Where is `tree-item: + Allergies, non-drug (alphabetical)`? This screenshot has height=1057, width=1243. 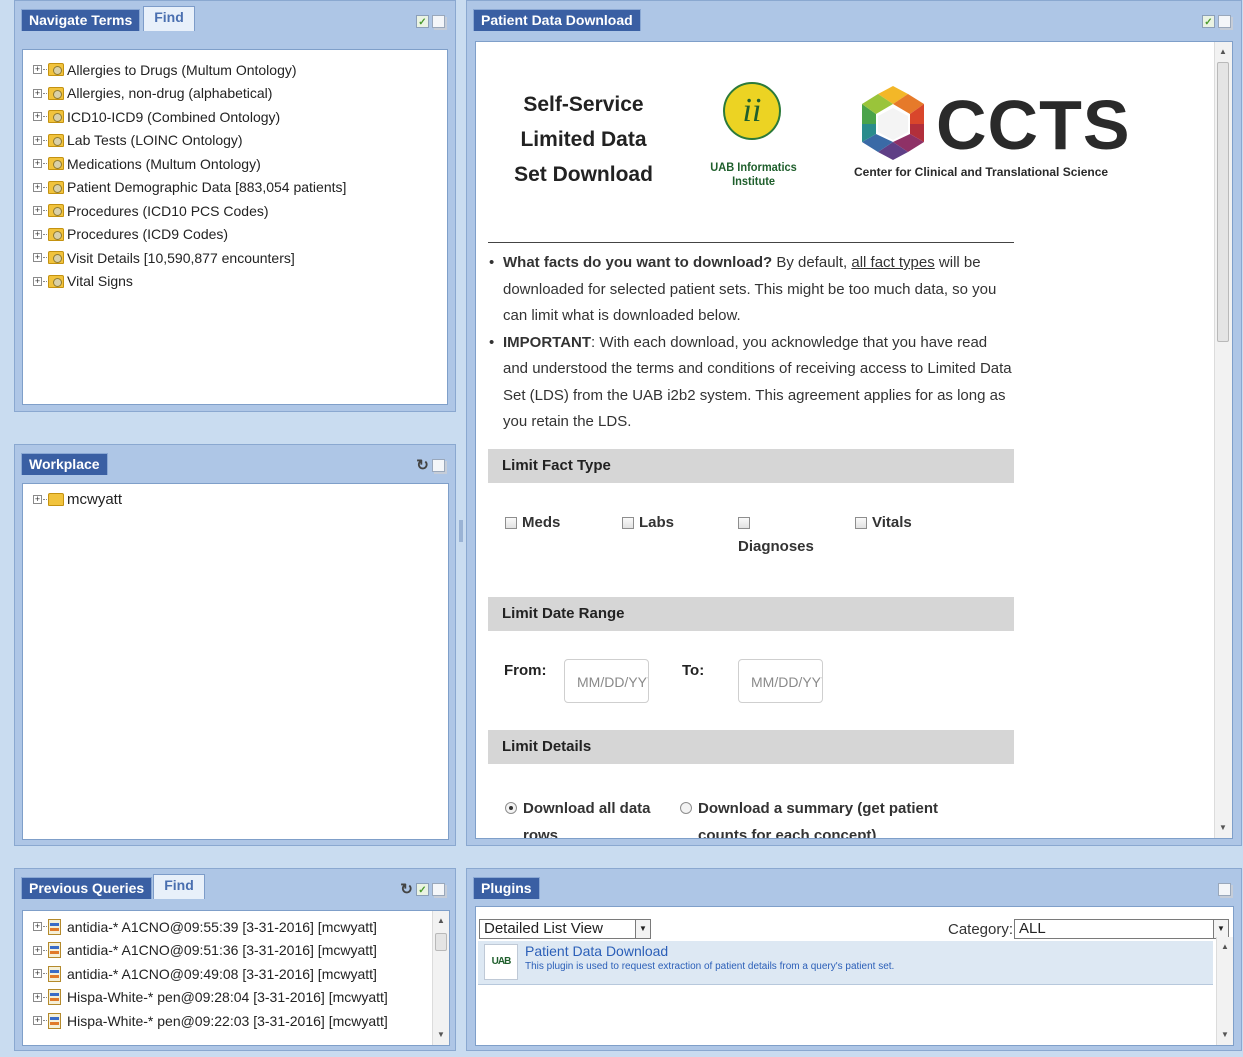
tree-item: + Allergies, non-drug (alphabetical) is located at coordinates (240, 94).